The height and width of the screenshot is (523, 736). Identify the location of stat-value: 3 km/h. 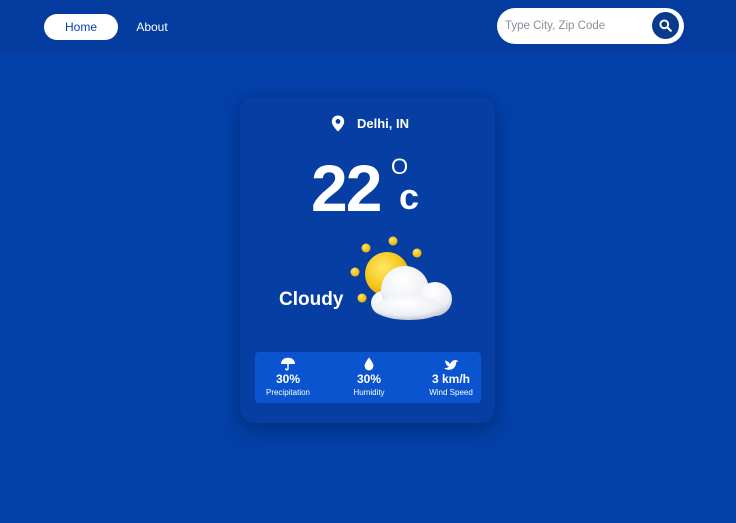
(450, 379).